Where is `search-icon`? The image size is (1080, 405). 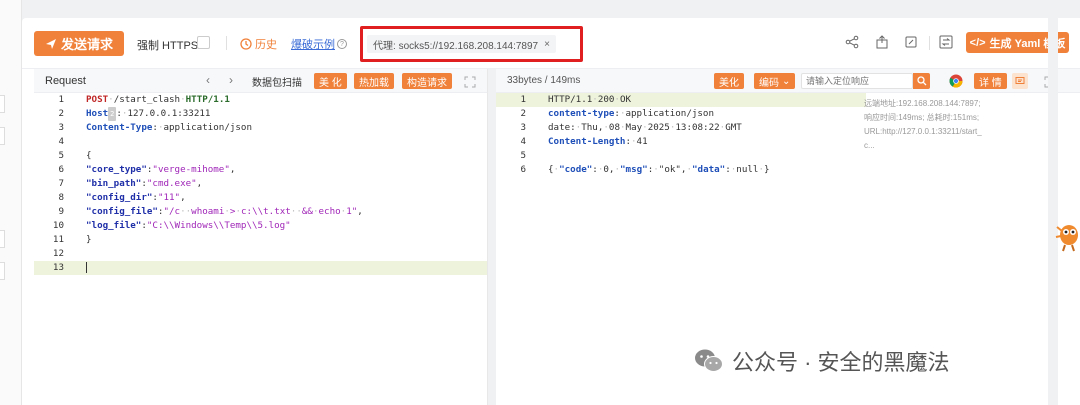 search-icon is located at coordinates (921, 81).